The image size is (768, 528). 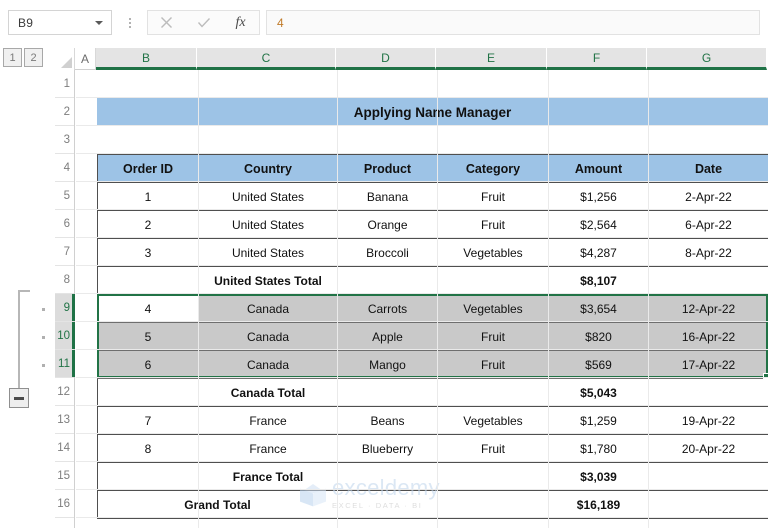 What do you see at coordinates (148, 252) in the screenshot?
I see `table-cell: 3` at bounding box center [148, 252].